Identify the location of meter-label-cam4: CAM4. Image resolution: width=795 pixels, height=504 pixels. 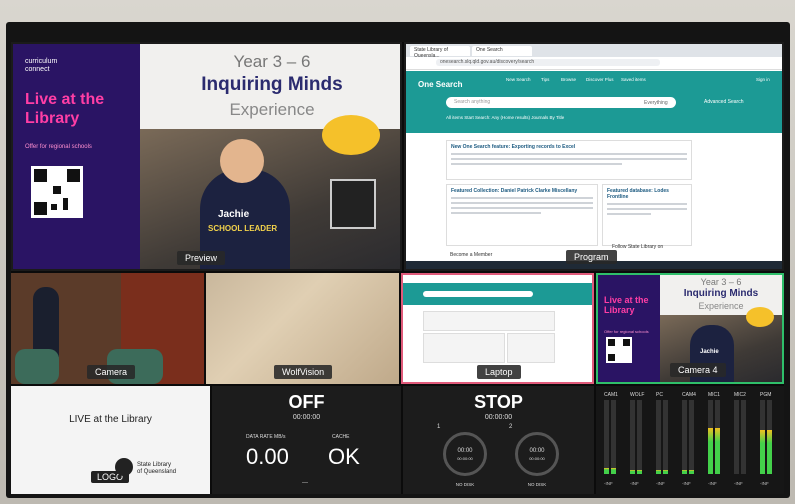
(689, 395).